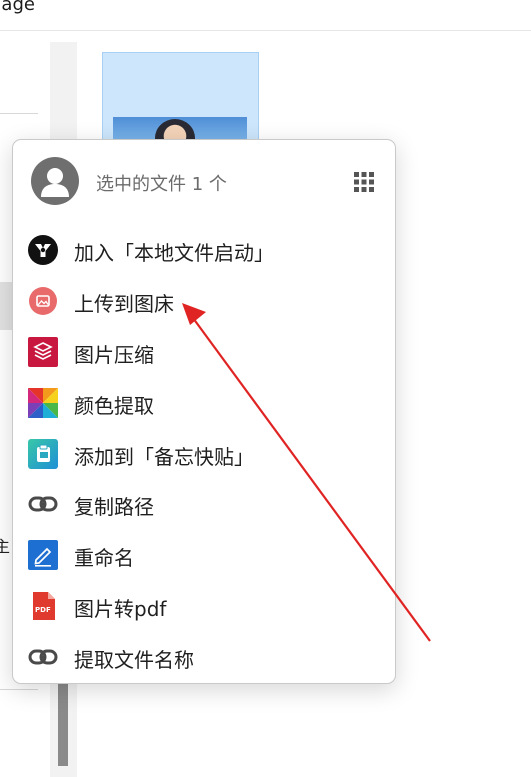 The image size is (531, 777). Describe the element at coordinates (174, 253) in the screenshot. I see `menu-item-label: 加入「本地文件启动」` at that location.